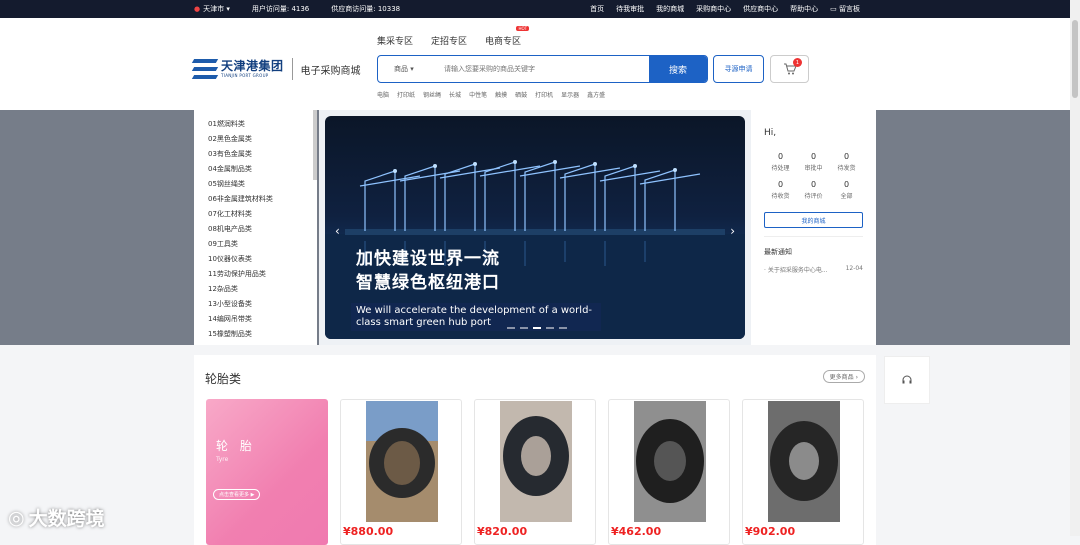 Image resolution: width=1080 pixels, height=545 pixels. What do you see at coordinates (16, 517) in the screenshot?
I see `watermark-logo-icon: ◎` at bounding box center [16, 517].